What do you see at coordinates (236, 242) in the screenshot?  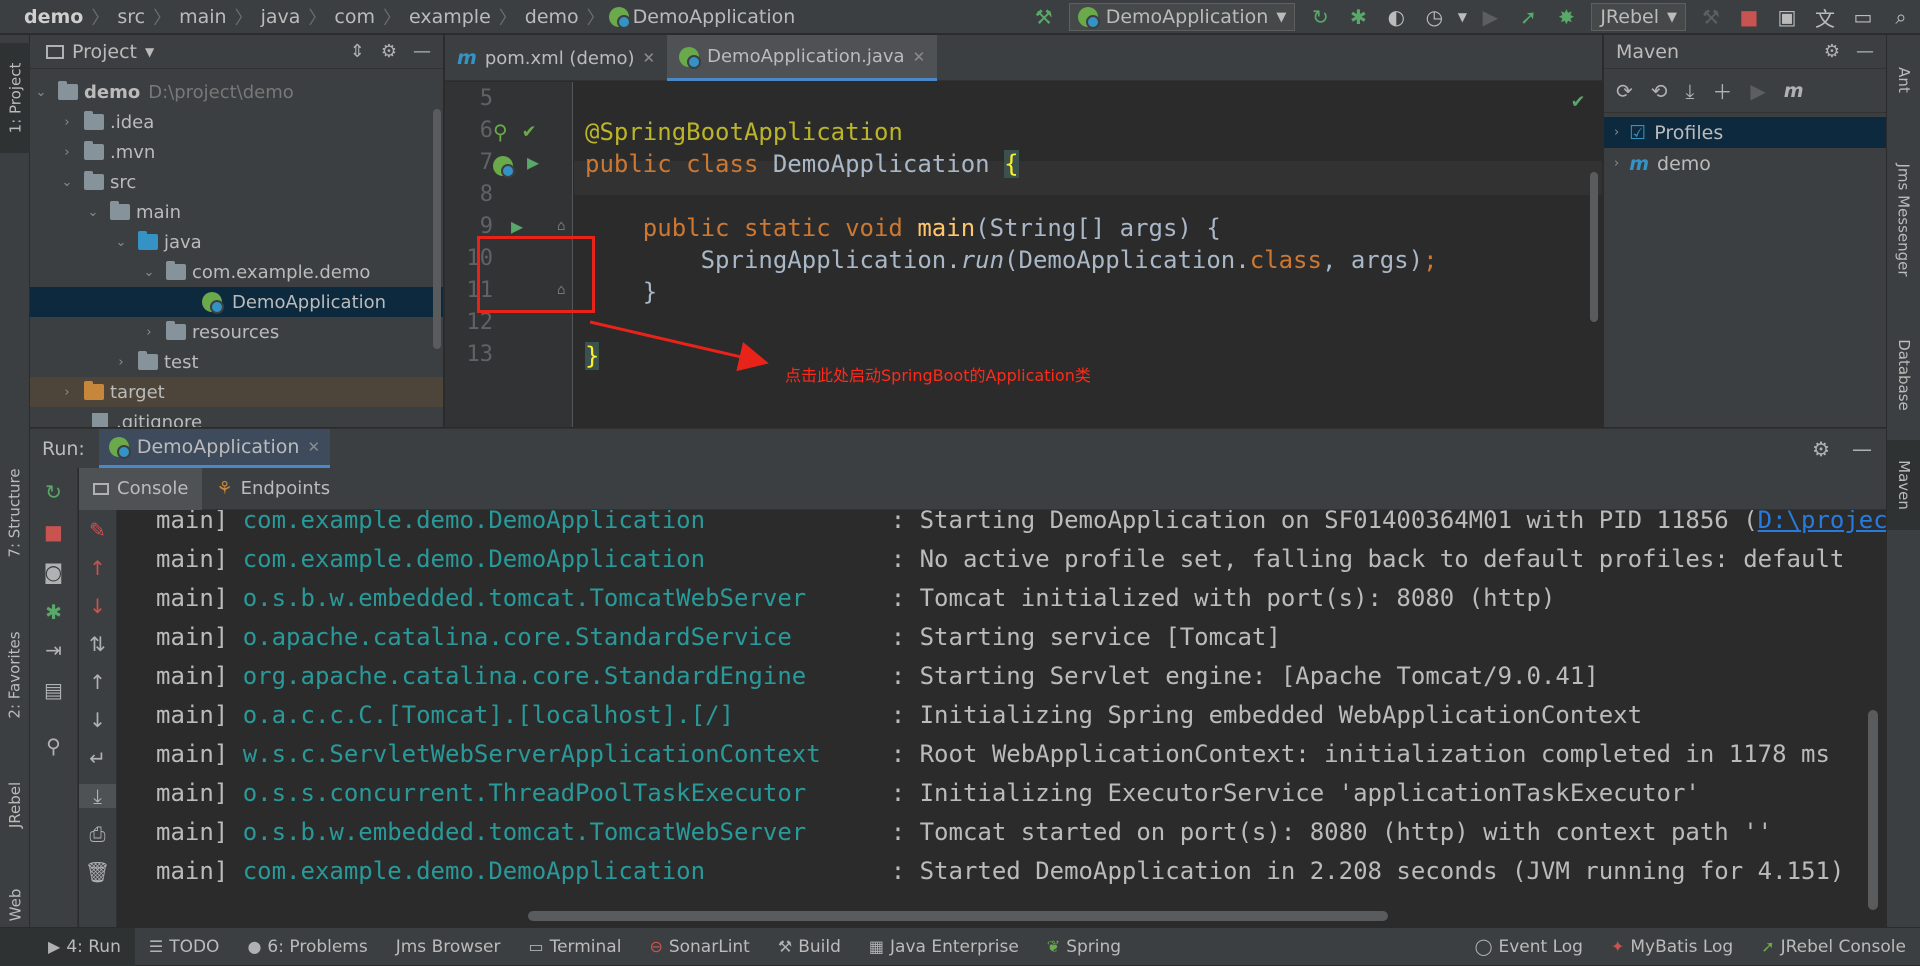 I see `tree-item-java: ⌄ java` at bounding box center [236, 242].